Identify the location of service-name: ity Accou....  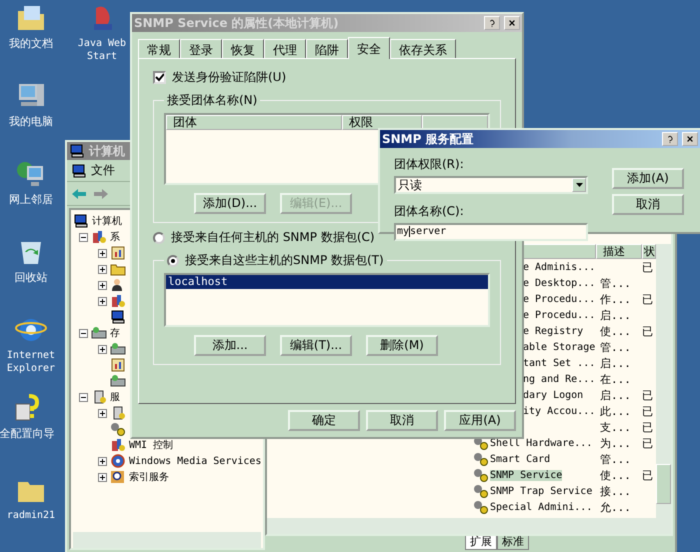
(559, 411).